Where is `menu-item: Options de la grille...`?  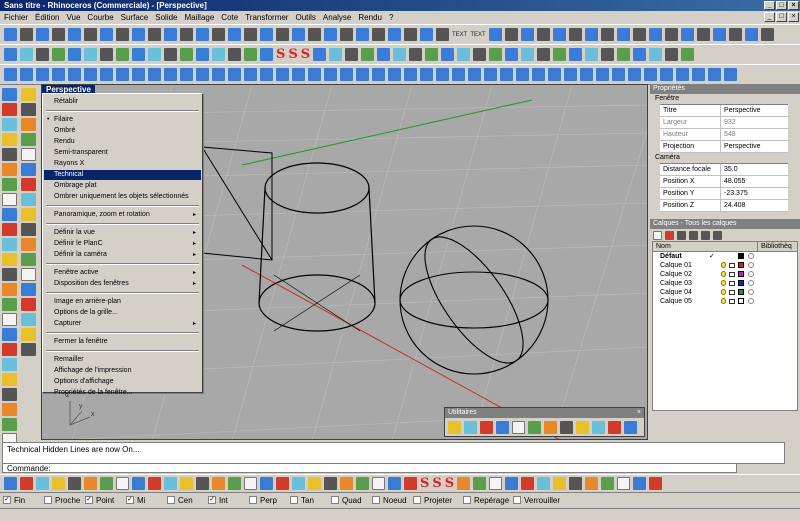
menu-item: Options de la grille... is located at coordinates (122, 313).